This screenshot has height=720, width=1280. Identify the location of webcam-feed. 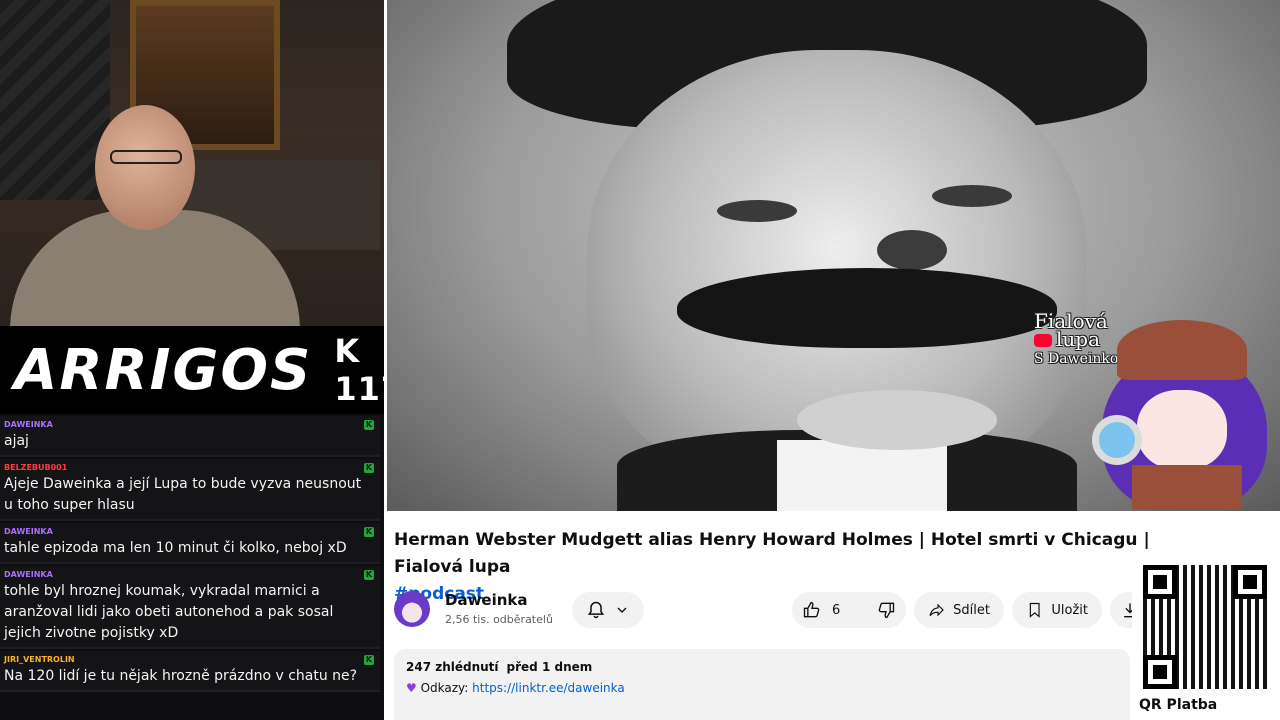
(192, 163).